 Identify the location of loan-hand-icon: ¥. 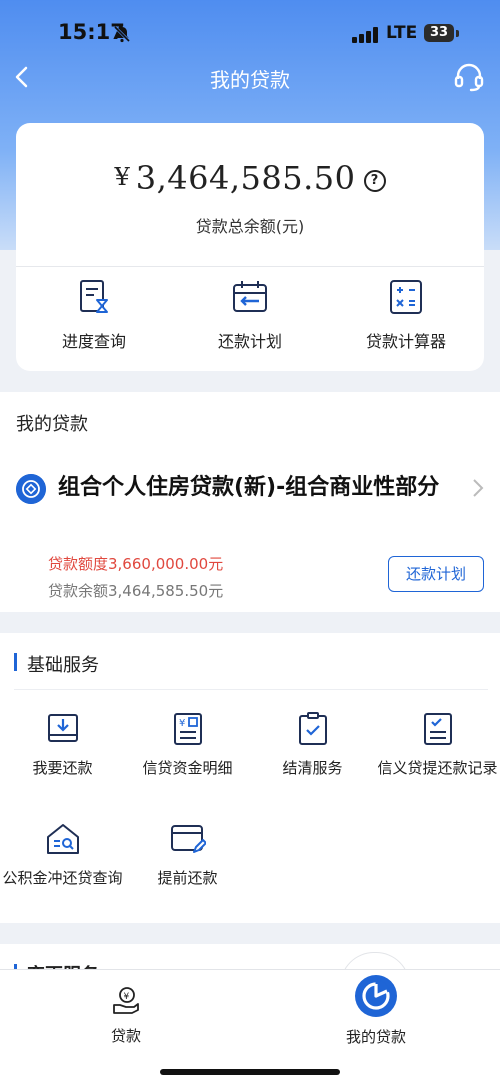
(126, 1000).